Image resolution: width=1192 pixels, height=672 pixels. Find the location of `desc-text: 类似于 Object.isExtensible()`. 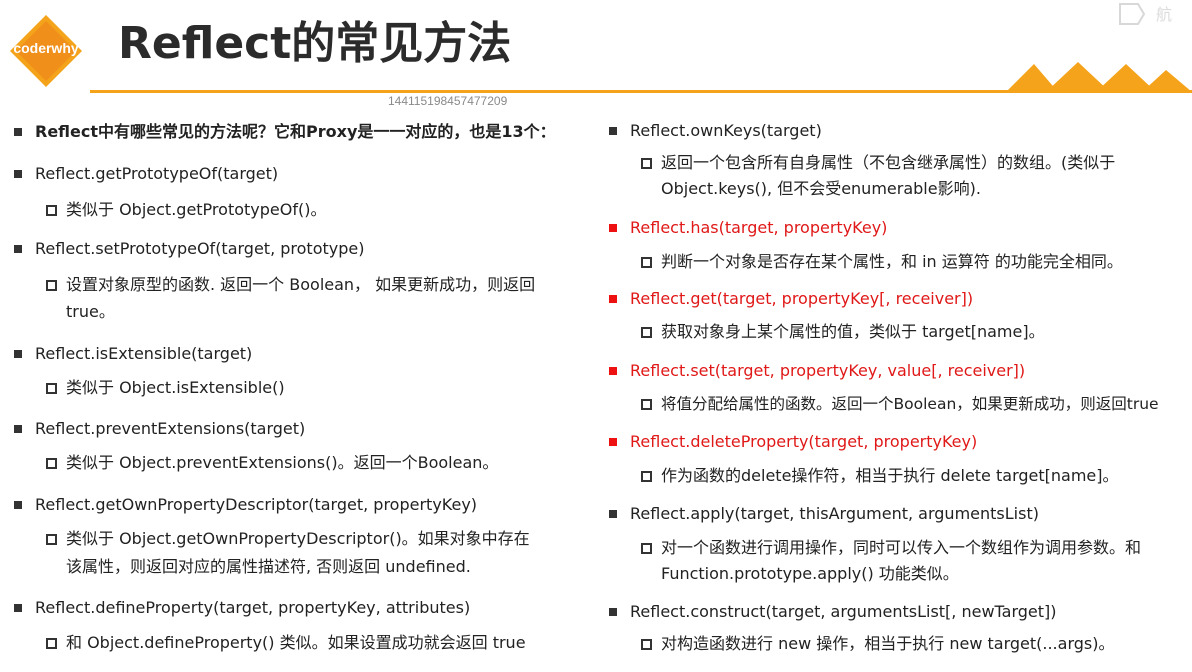

desc-text: 类似于 Object.isExtensible() is located at coordinates (175, 387).